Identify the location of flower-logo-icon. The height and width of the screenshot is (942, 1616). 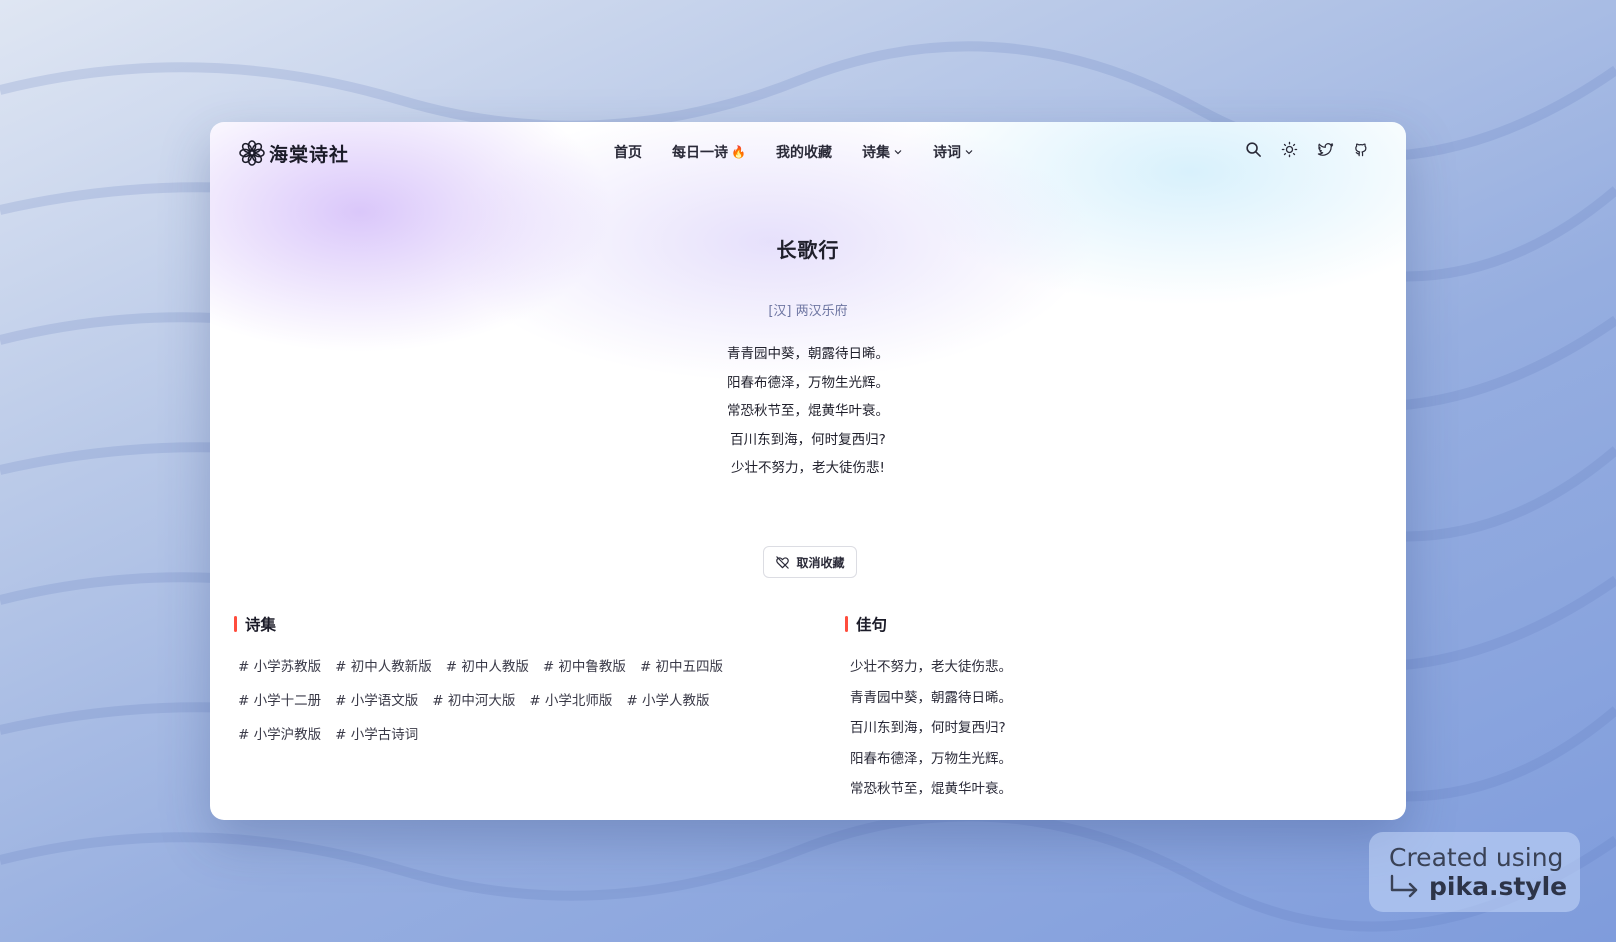
(252, 153).